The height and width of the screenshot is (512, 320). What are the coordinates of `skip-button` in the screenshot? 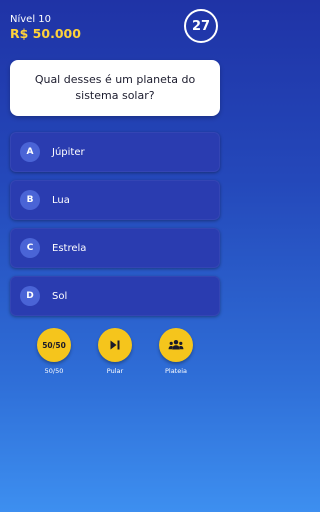 It's located at (115, 345).